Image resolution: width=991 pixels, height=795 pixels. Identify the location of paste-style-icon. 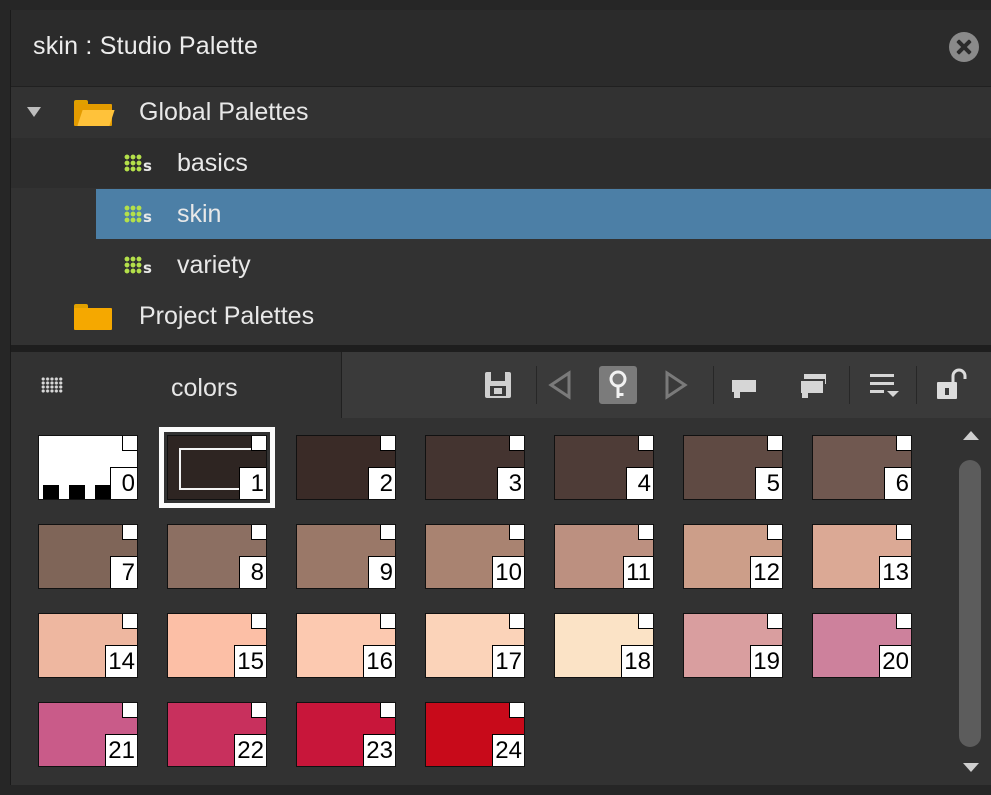
(744, 385).